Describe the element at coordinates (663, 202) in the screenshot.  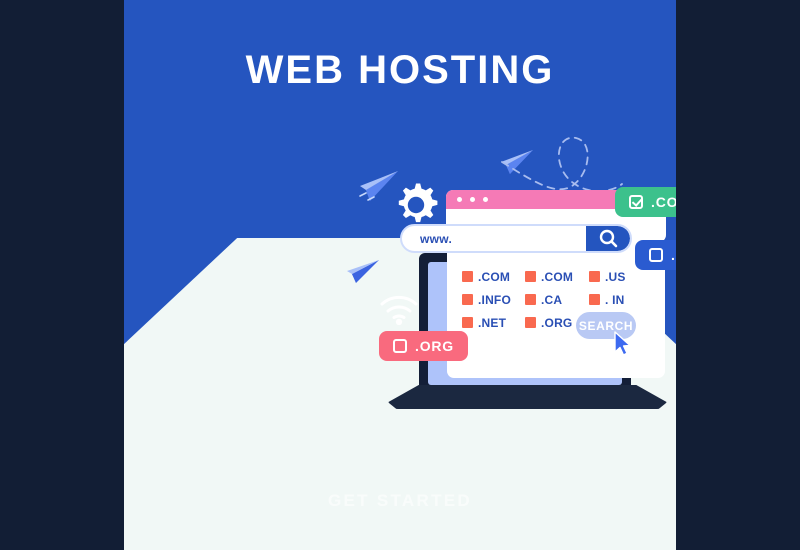
I see `badge-label: .COM` at that location.